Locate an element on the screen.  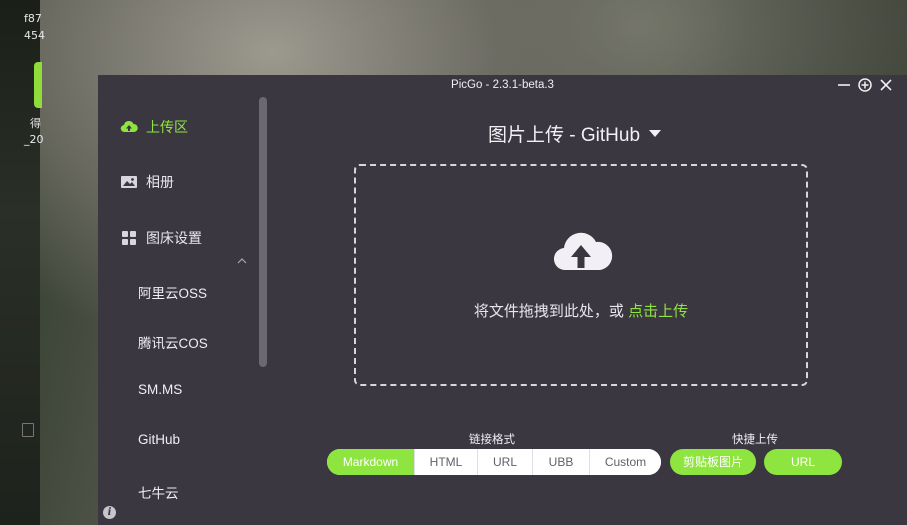
quick-upload-label: 快捷上传 is located at coordinates (755, 440).